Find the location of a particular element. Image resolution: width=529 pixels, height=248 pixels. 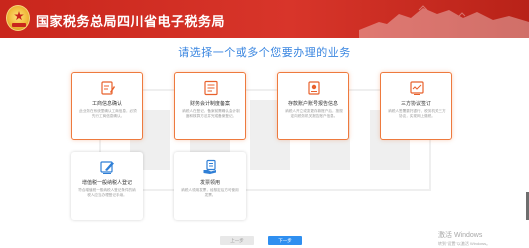

card-description: 纳税人领用发票，经核定后方可使用发票。 is located at coordinates (210, 192).